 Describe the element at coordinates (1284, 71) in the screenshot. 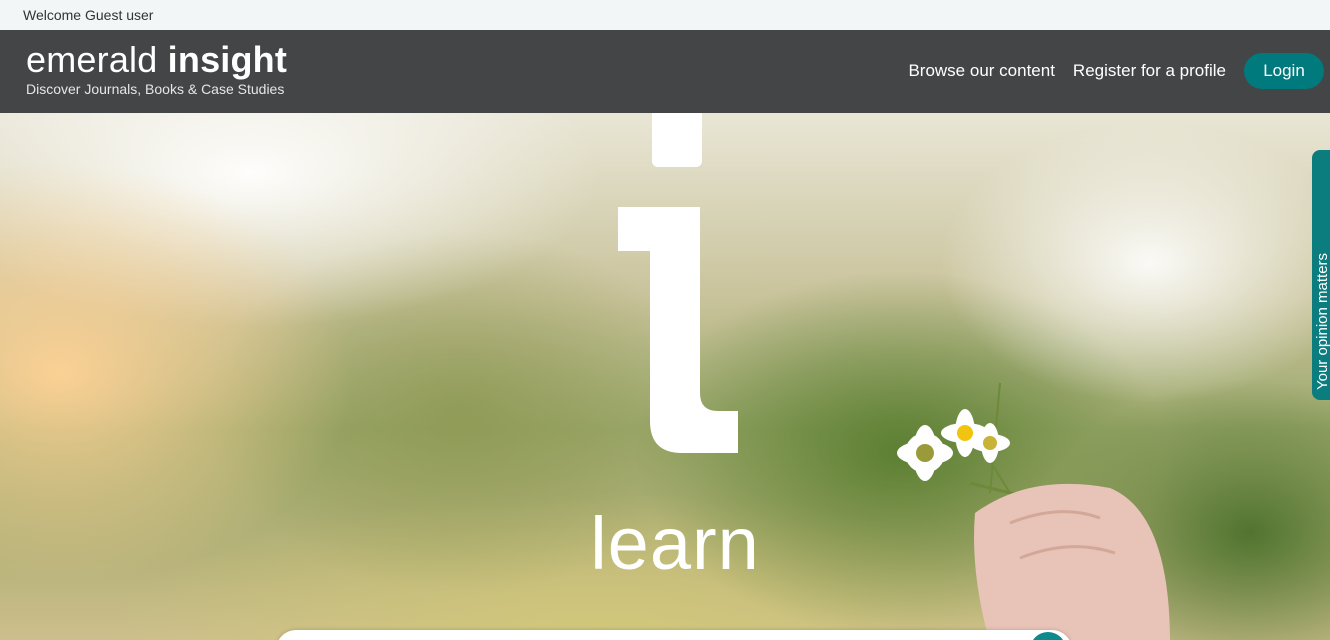

I see `login-button: Login` at that location.